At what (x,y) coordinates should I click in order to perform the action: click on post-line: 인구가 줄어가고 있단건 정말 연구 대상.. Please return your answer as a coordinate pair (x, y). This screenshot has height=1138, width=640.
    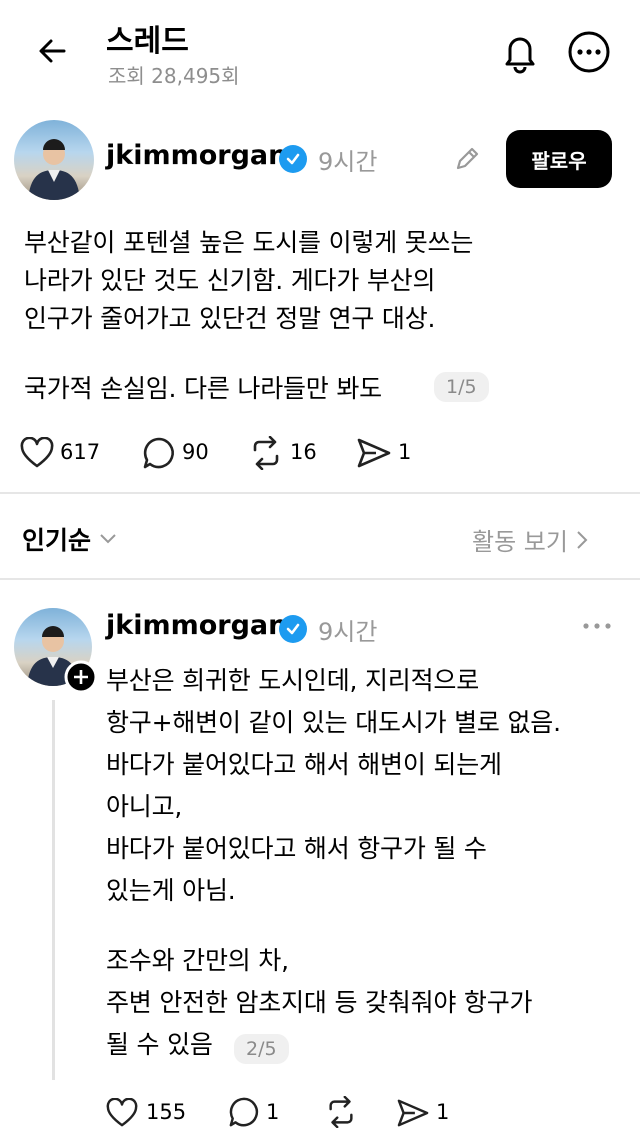
    Looking at the image, I should click on (230, 318).